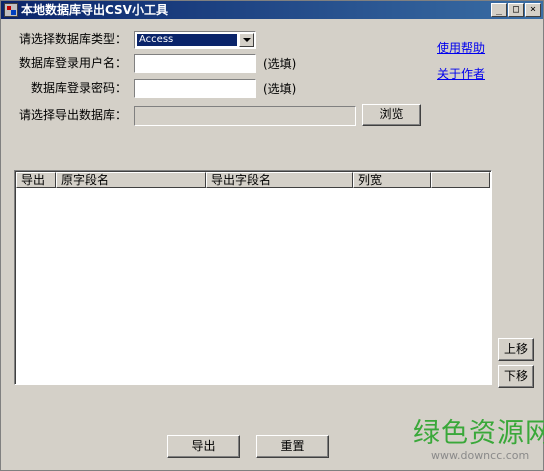 This screenshot has height=471, width=544. I want to click on move-down-button: 下移, so click(516, 376).